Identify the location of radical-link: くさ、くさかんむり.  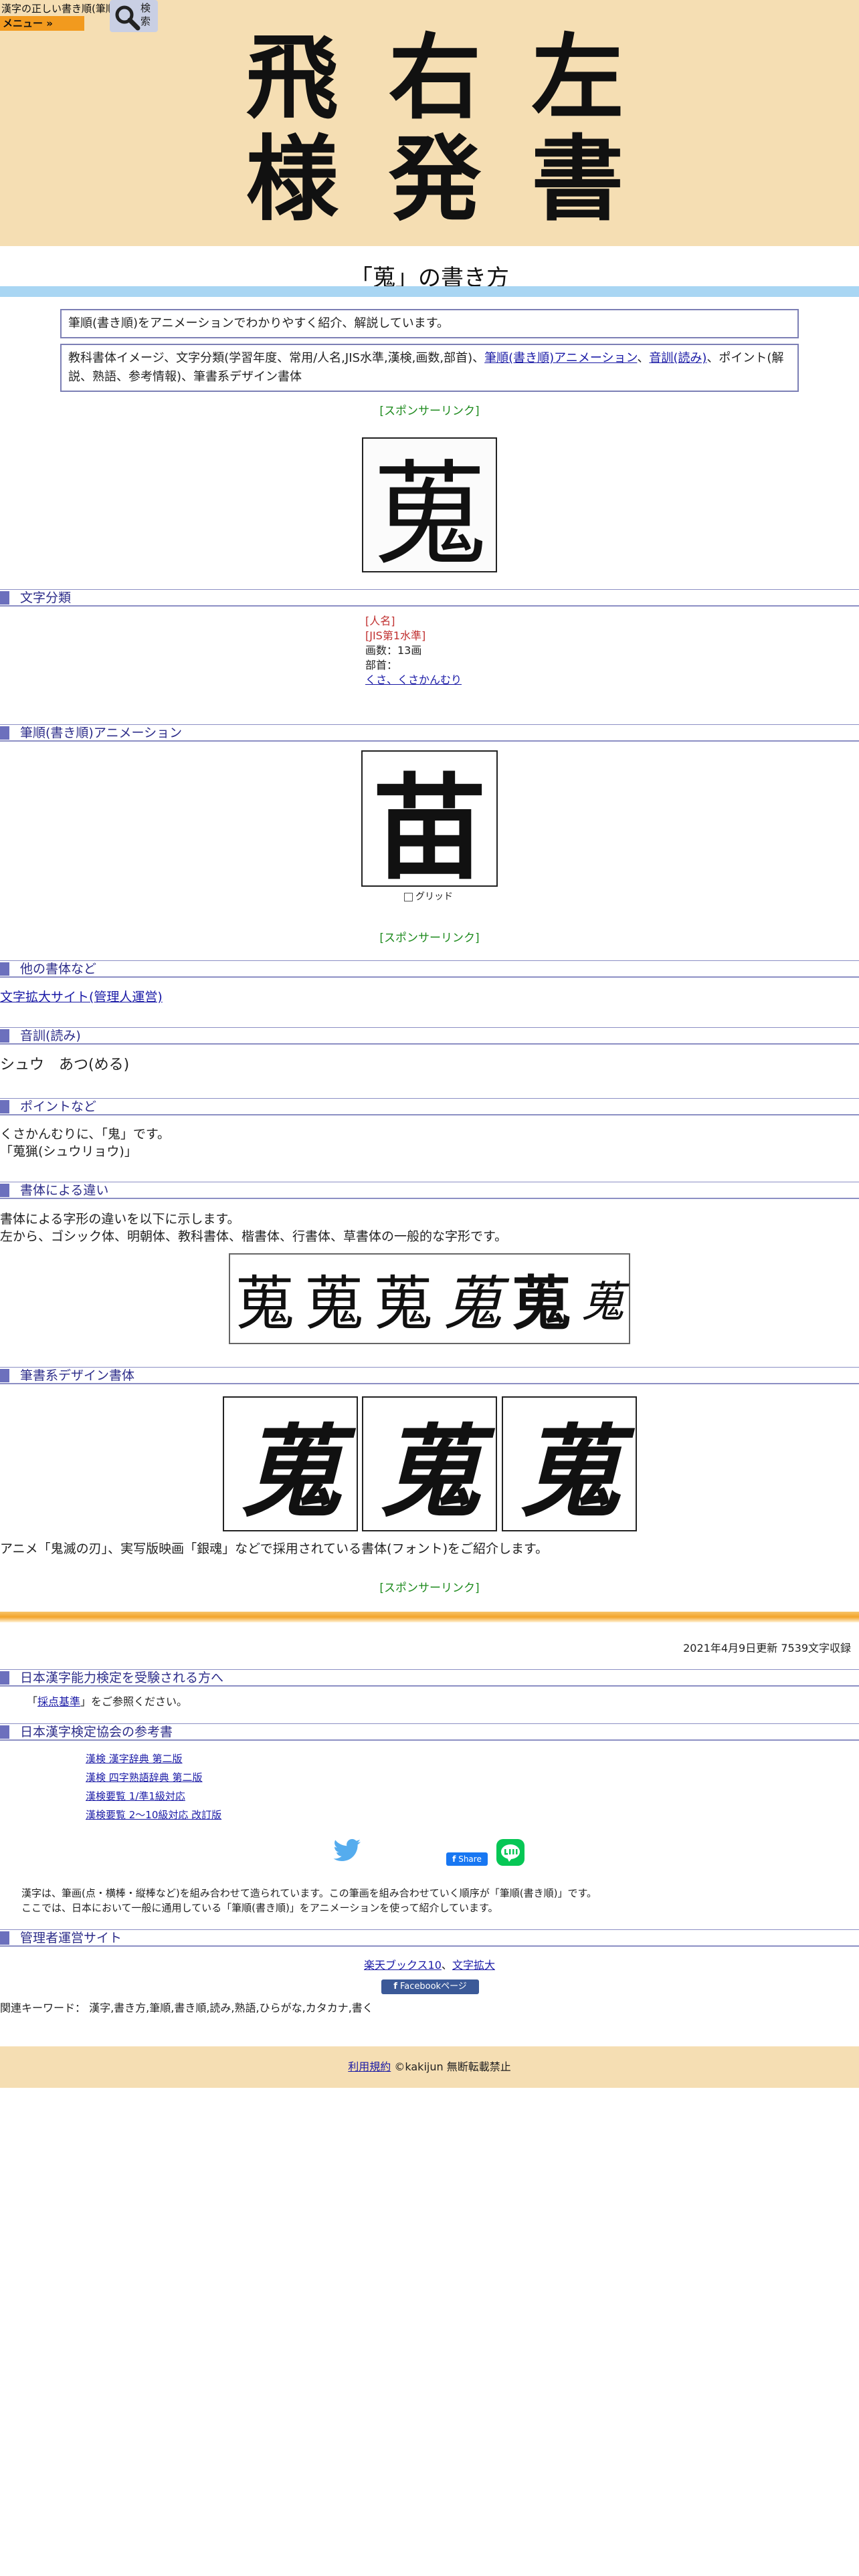
(413, 679).